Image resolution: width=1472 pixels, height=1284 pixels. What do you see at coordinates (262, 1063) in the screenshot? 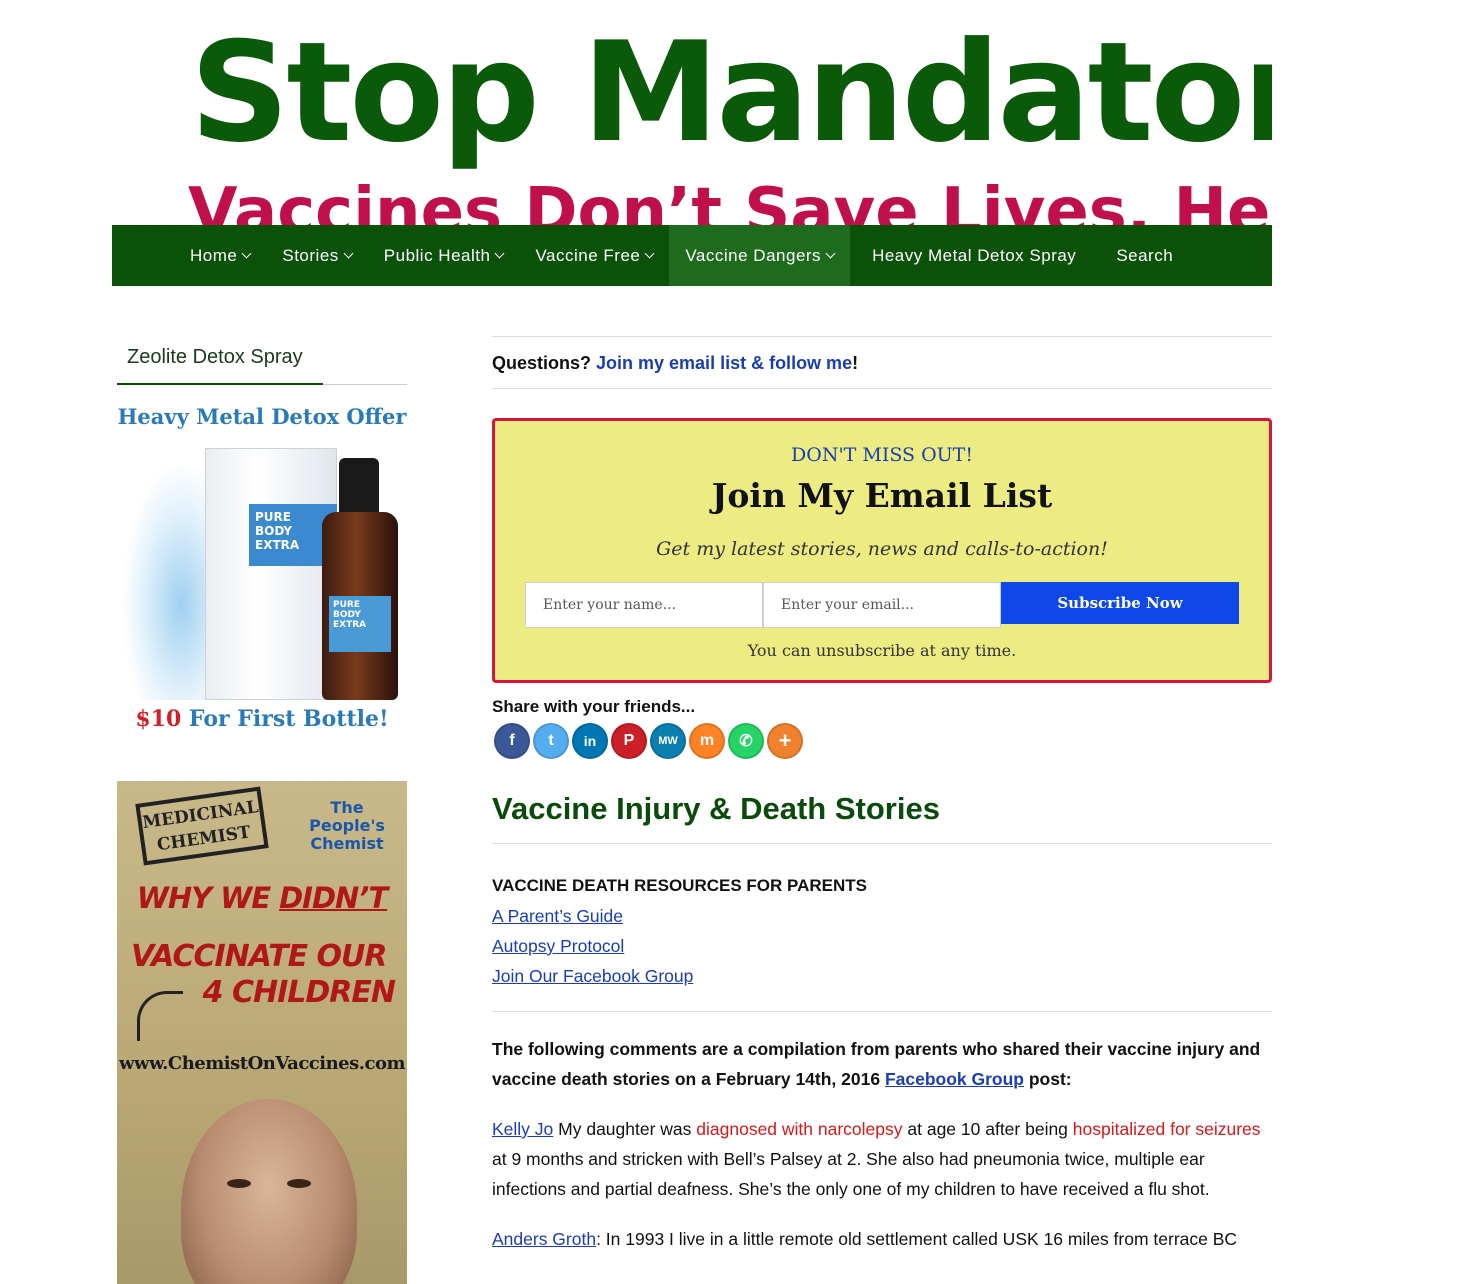
I see `ad-url: www.ChemistOnVaccines.com` at bounding box center [262, 1063].